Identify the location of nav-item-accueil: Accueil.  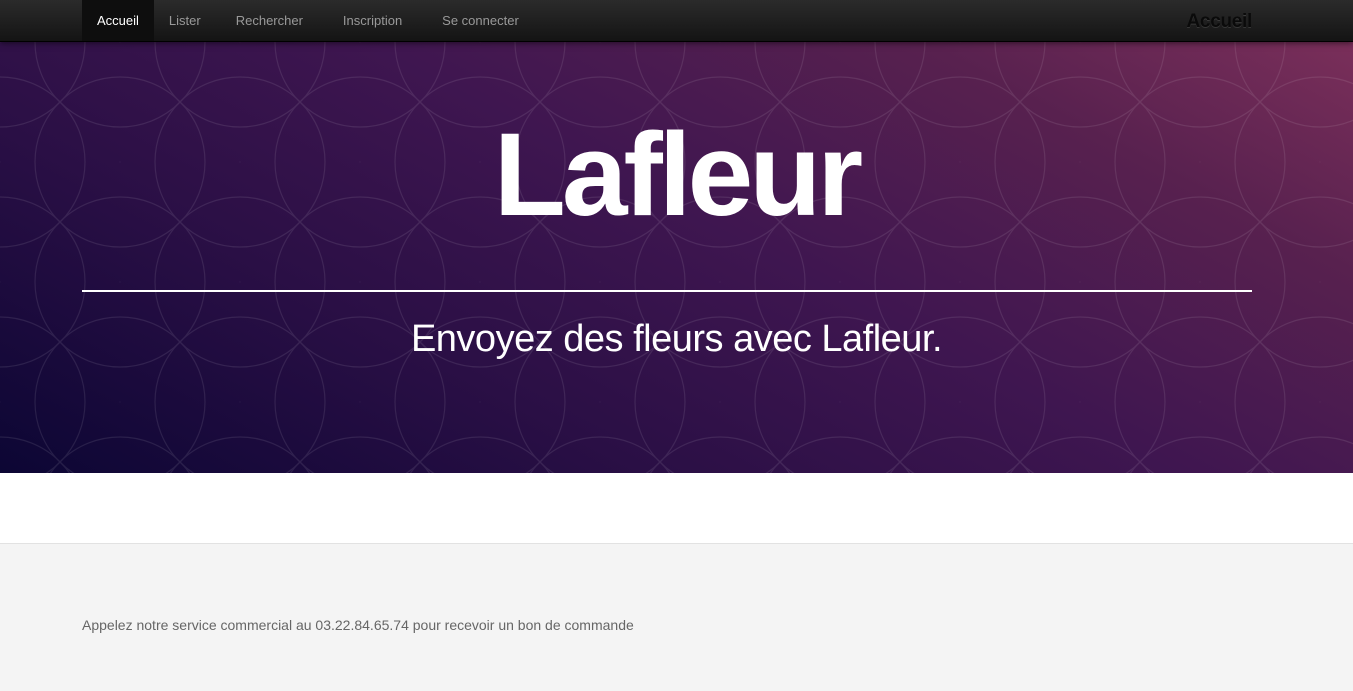
(118, 20).